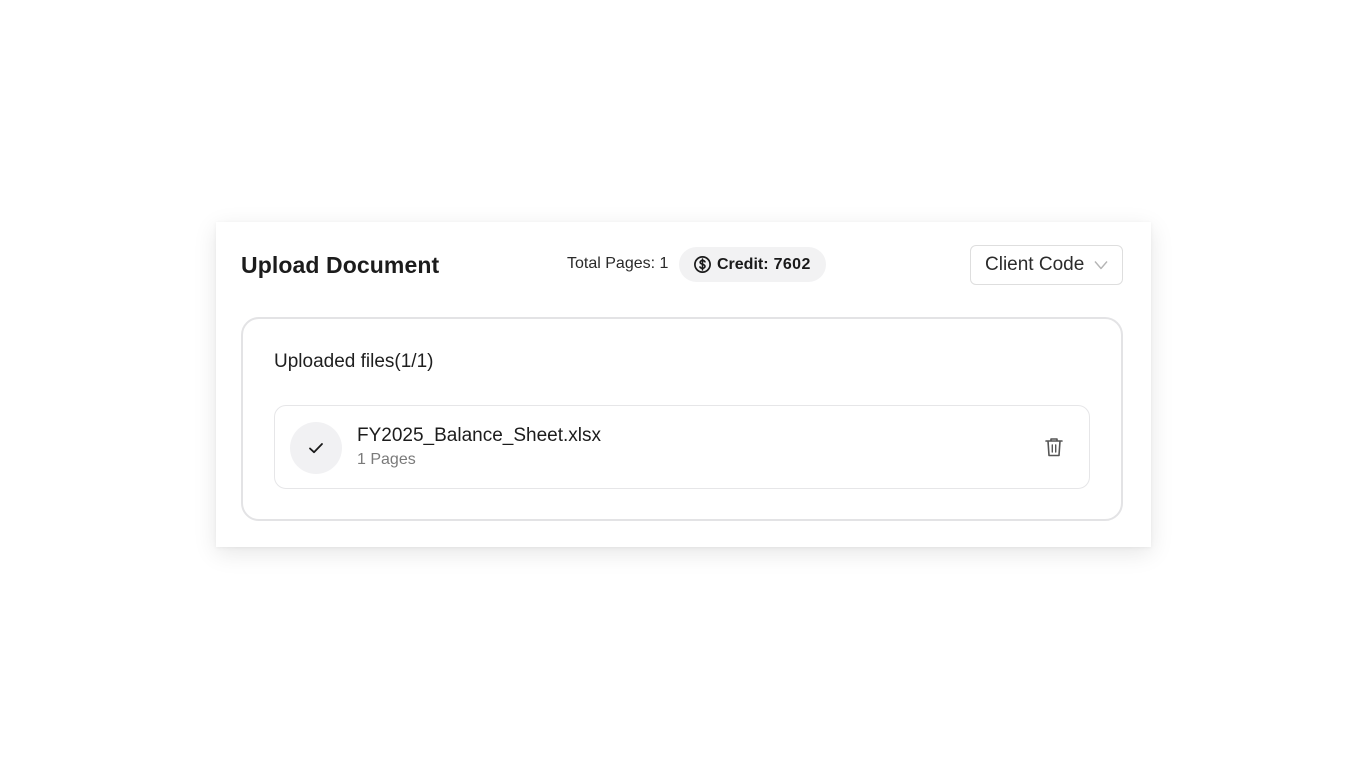 The width and height of the screenshot is (1366, 768). I want to click on credit-label: Credit:, so click(743, 264).